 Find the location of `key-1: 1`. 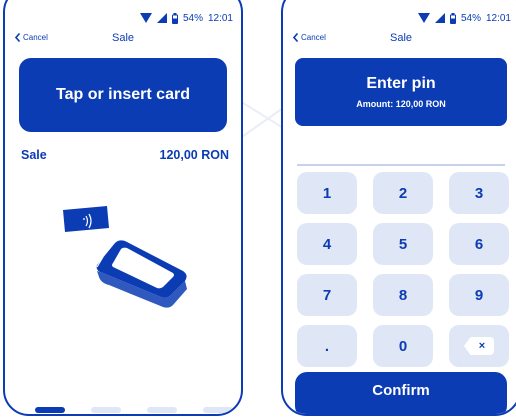

key-1: 1 is located at coordinates (327, 193).